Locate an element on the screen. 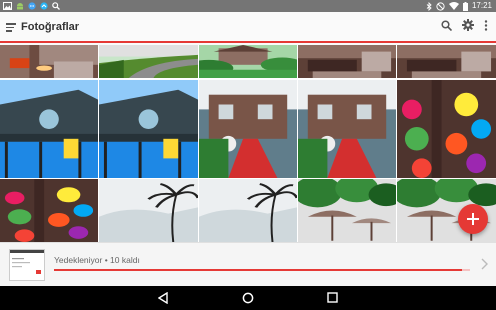  recents-icon is located at coordinates (332, 297).